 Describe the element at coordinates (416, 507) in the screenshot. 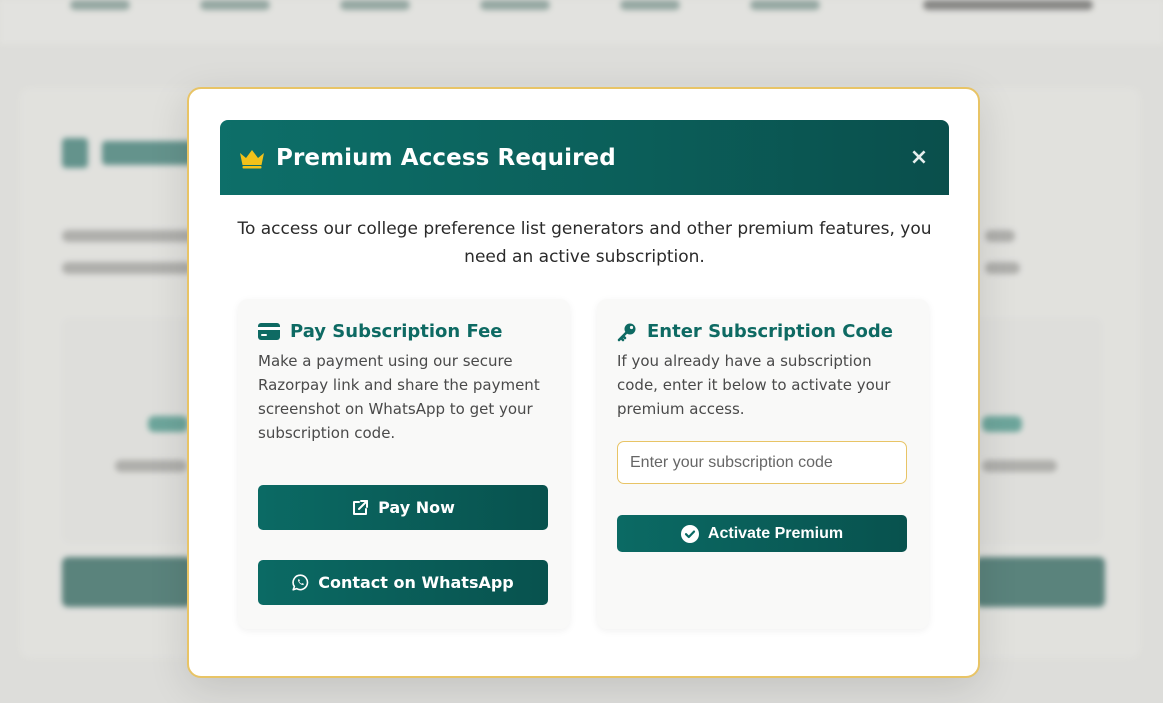

I see `pay-now-label: Pay Now` at that location.